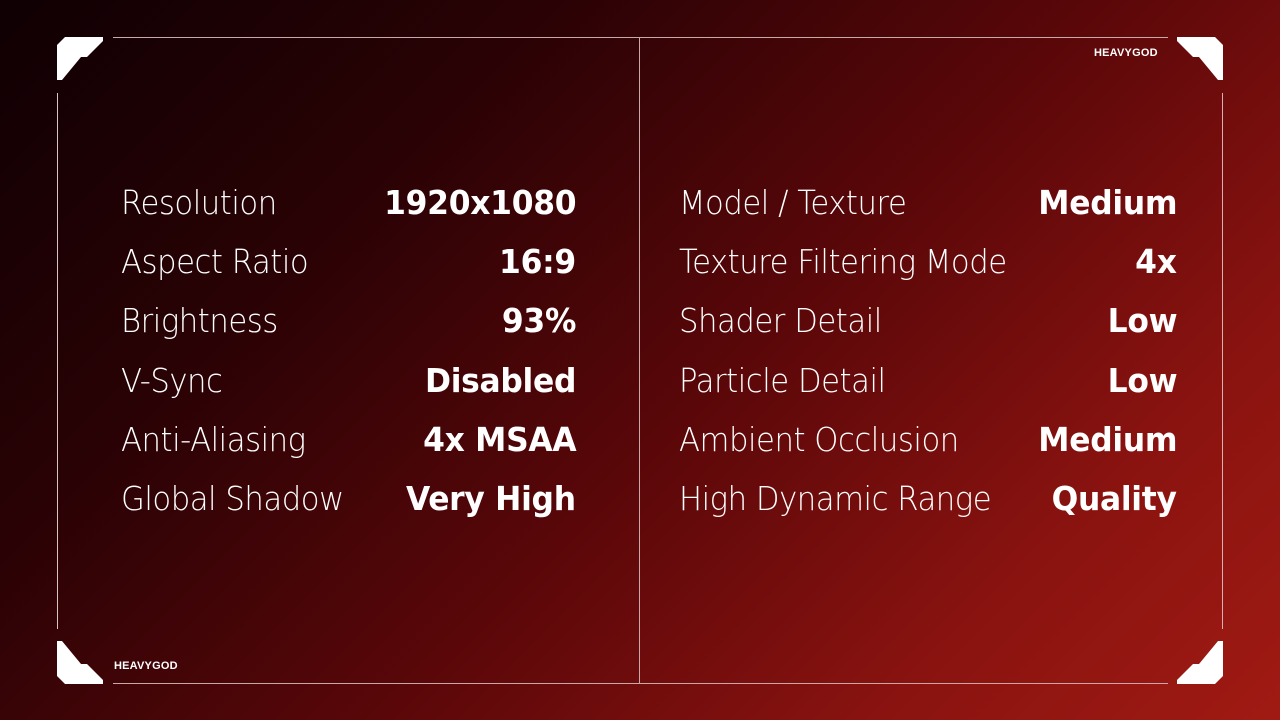  I want to click on column-divider, so click(639, 360).